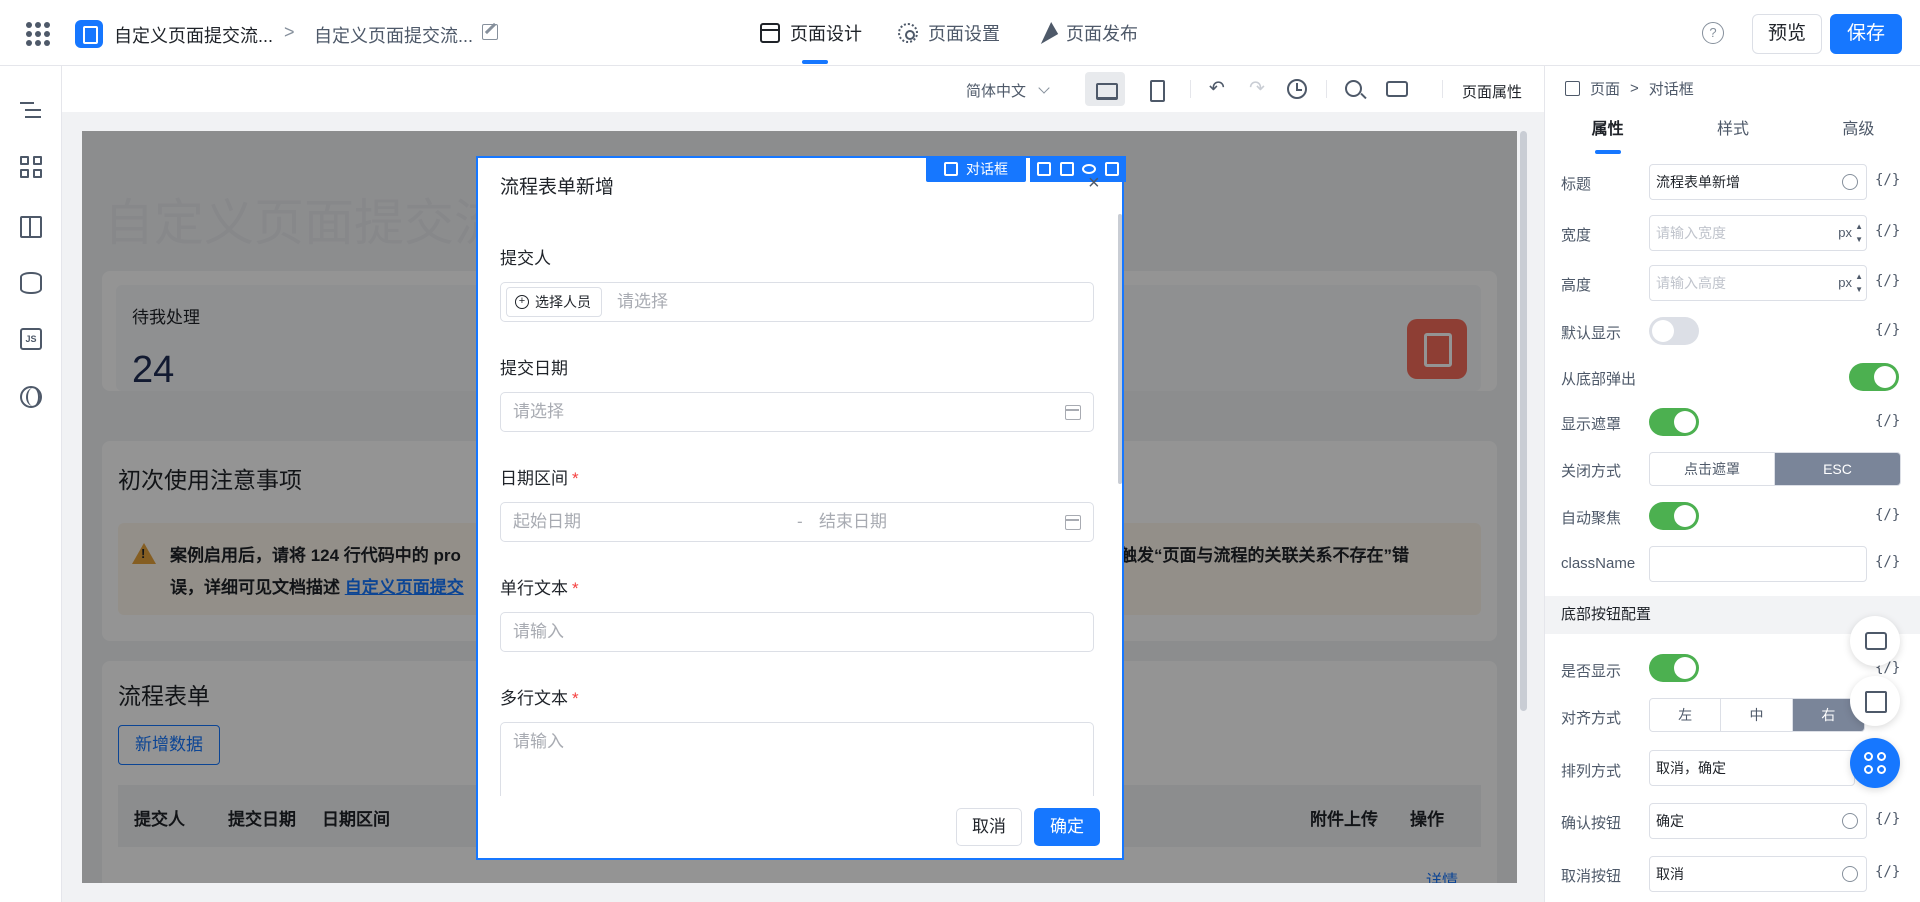  I want to click on redo-icon: ↷, so click(1257, 89).